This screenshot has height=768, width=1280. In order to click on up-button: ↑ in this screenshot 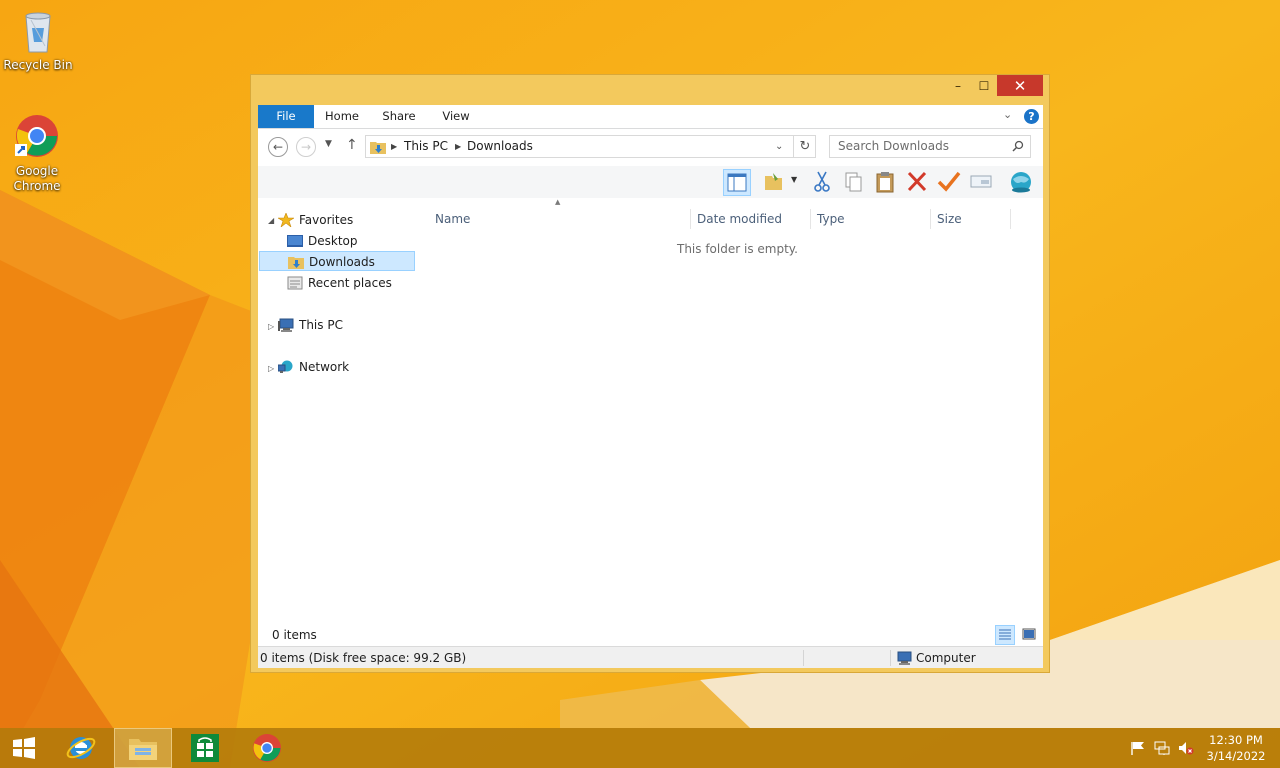, I will do `click(352, 145)`.